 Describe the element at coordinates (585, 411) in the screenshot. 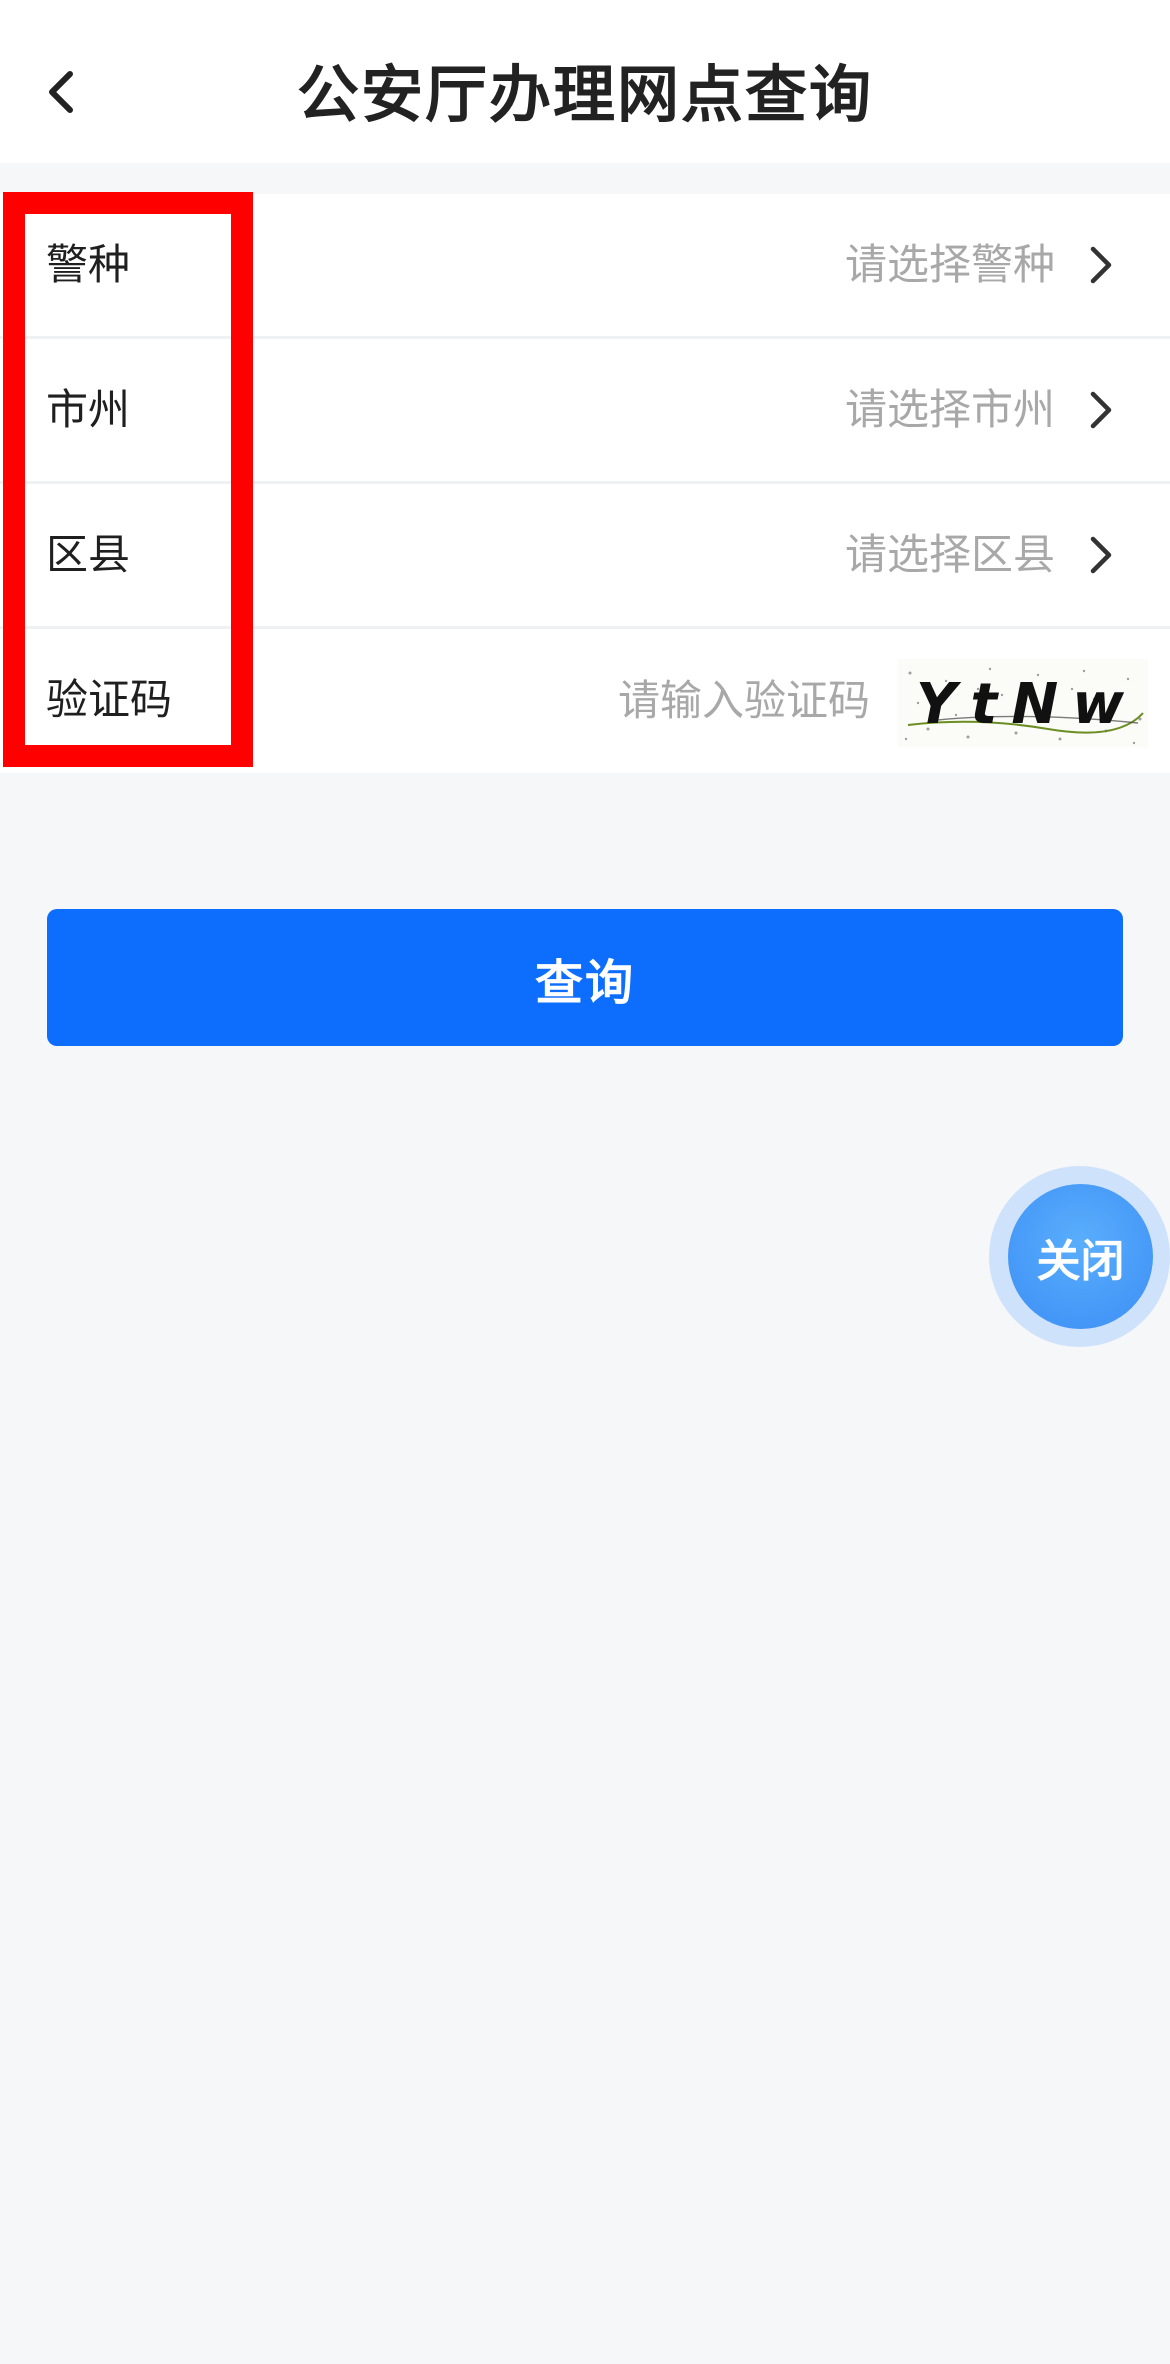

I see `city-row: 市州 请选择市州` at that location.